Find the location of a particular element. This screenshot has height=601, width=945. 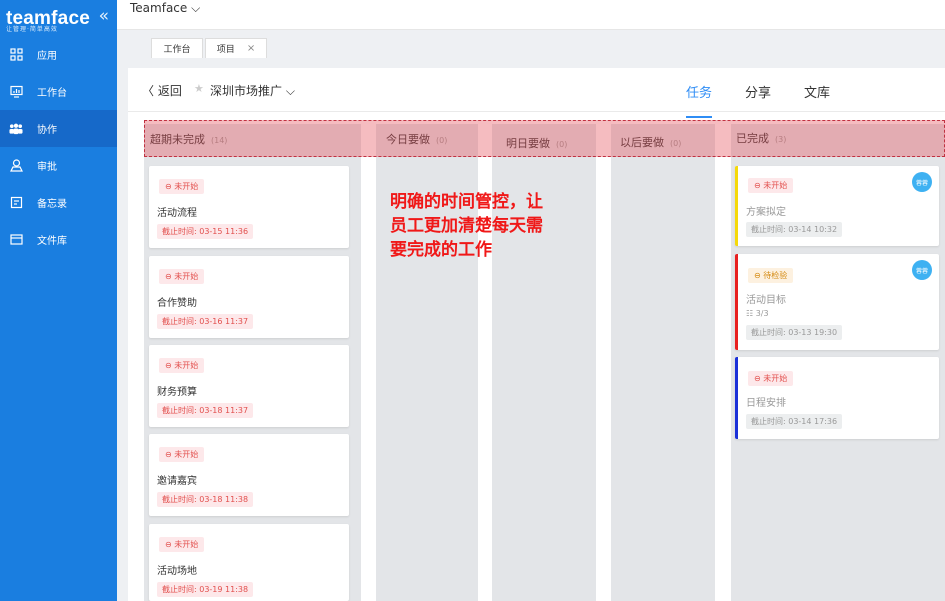

tab-workbench: 工作台 is located at coordinates (177, 48).